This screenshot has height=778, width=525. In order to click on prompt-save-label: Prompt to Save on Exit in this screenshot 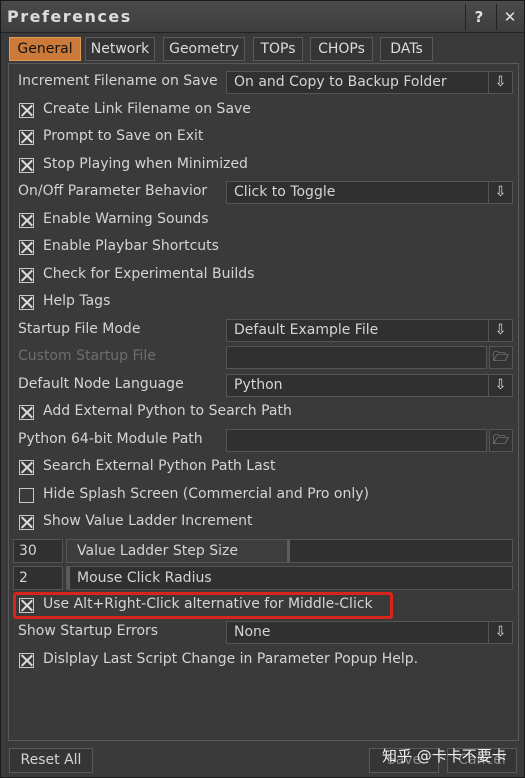, I will do `click(123, 136)`.